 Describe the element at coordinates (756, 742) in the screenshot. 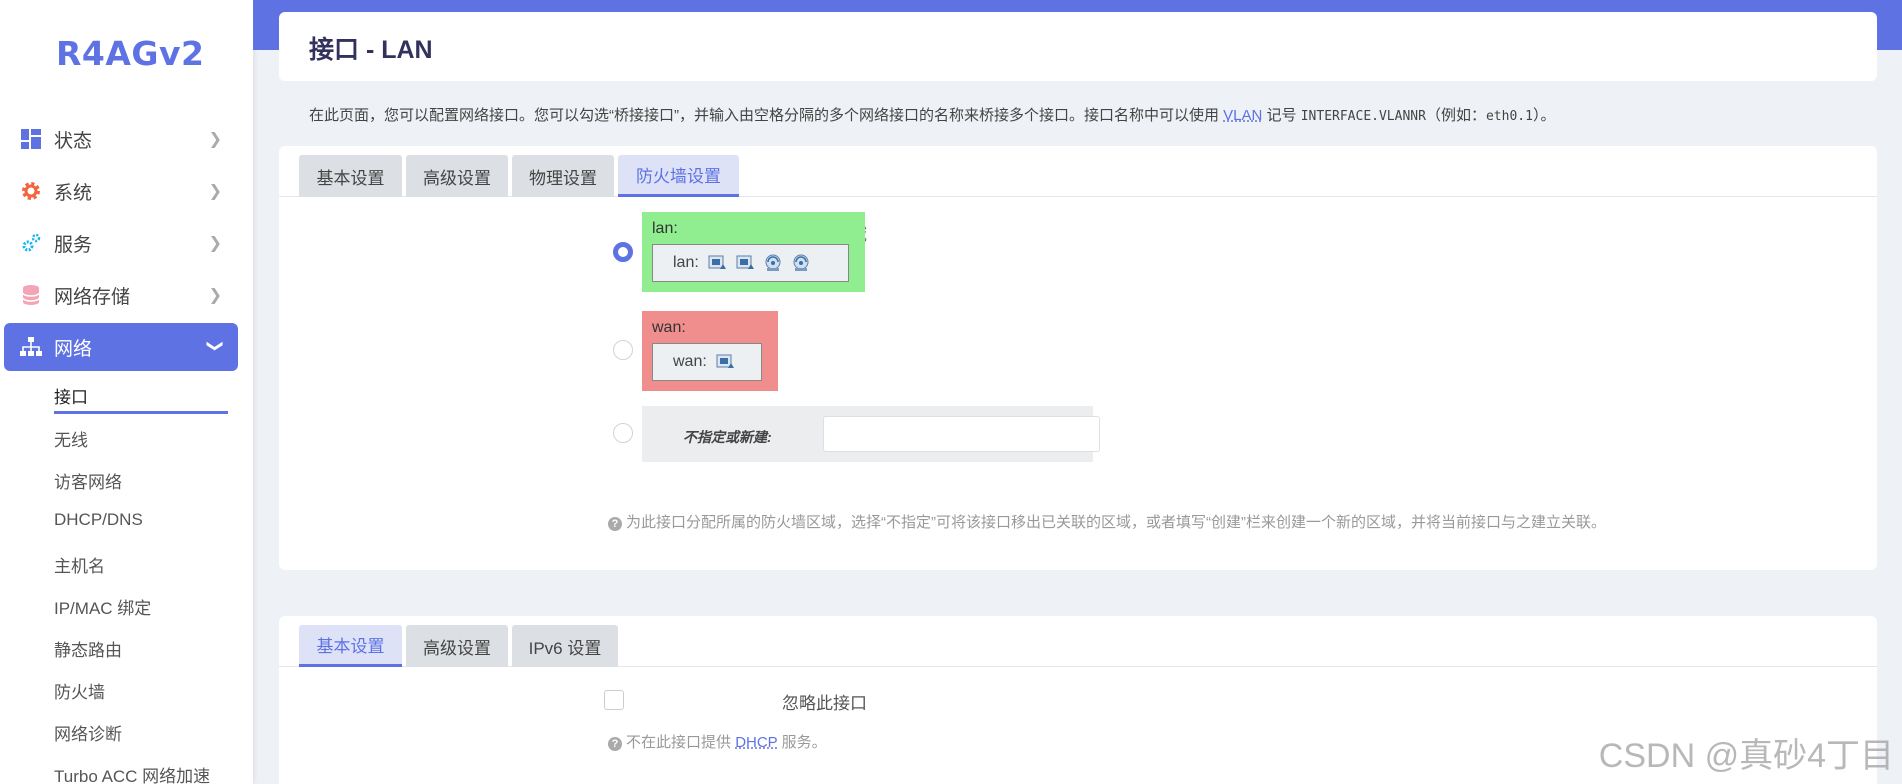

I see `dhcp-abbr: DHCP` at that location.